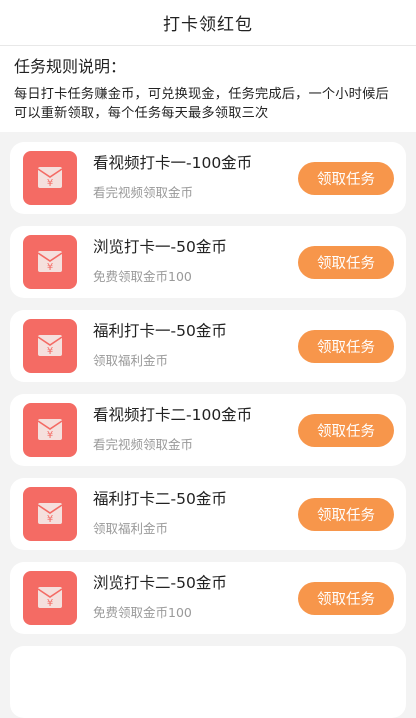 The height and width of the screenshot is (718, 416). I want to click on task-title: 看视频打卡二-100金币, so click(173, 415).